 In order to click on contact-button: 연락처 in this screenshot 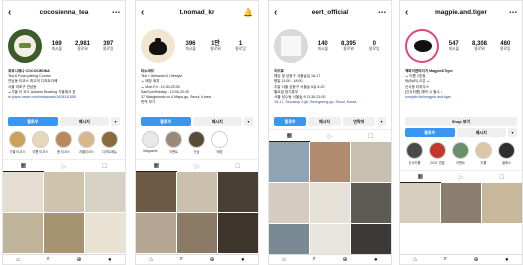, I will do `click(358, 121)`.